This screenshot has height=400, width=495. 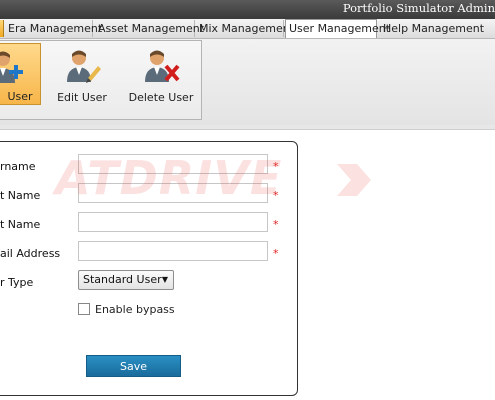 I want to click on add-user-icon, so click(x=11, y=67).